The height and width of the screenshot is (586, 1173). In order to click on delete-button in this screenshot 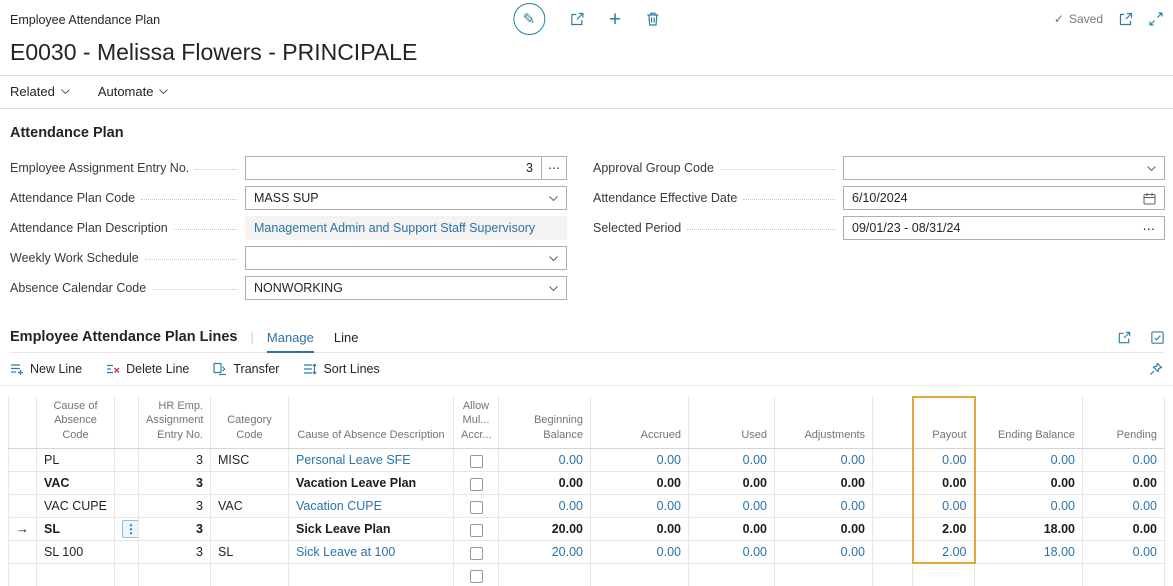, I will do `click(652, 19)`.